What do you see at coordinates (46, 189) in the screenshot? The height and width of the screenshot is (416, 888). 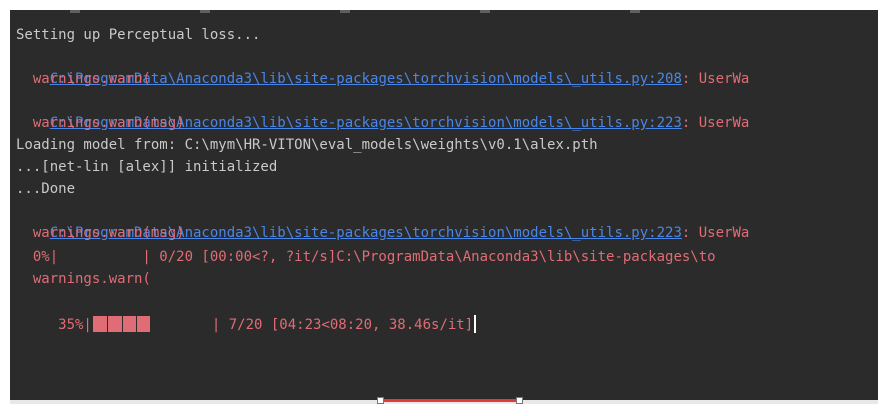 I see `log-line: ...Done` at bounding box center [46, 189].